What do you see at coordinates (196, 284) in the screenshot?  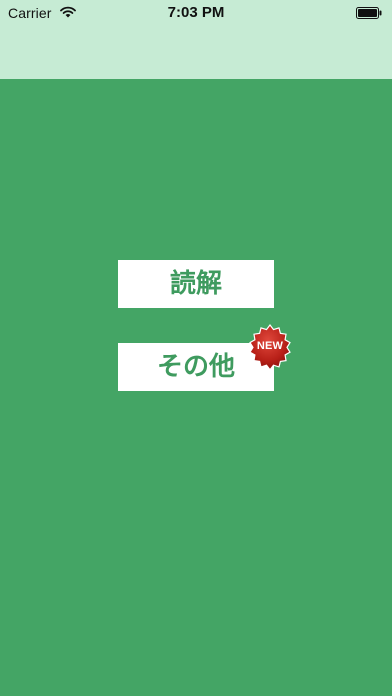 I see `reading-button: 読解` at bounding box center [196, 284].